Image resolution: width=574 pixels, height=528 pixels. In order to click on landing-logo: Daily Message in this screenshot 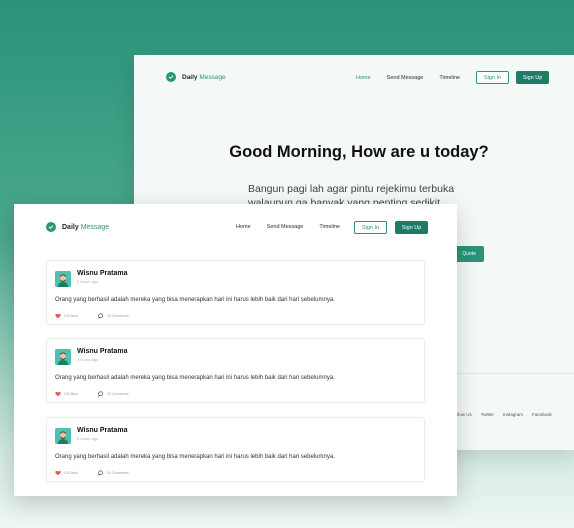, I will do `click(196, 77)`.